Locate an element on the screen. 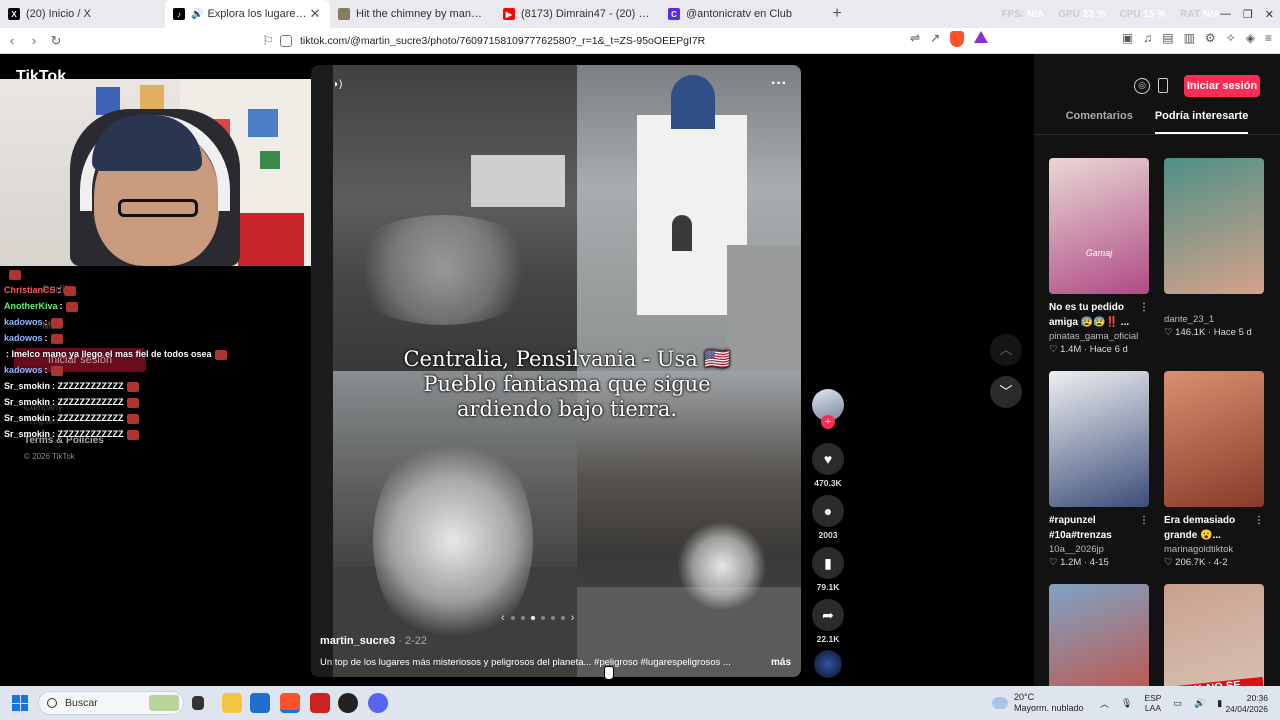 This screenshot has width=1280, height=720. share-arrow-icon: ➦ is located at coordinates (828, 615).